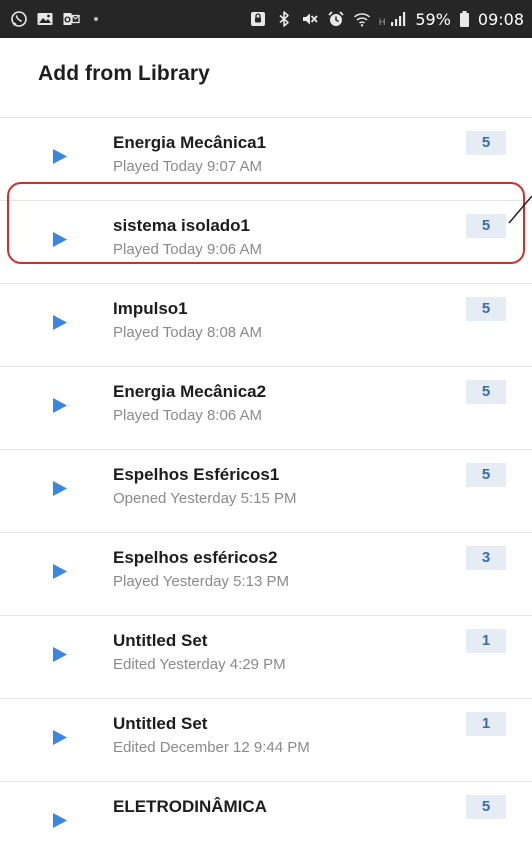 The image size is (532, 865). Describe the element at coordinates (195, 557) in the screenshot. I see `set-title: Espelhos esféricos2` at that location.